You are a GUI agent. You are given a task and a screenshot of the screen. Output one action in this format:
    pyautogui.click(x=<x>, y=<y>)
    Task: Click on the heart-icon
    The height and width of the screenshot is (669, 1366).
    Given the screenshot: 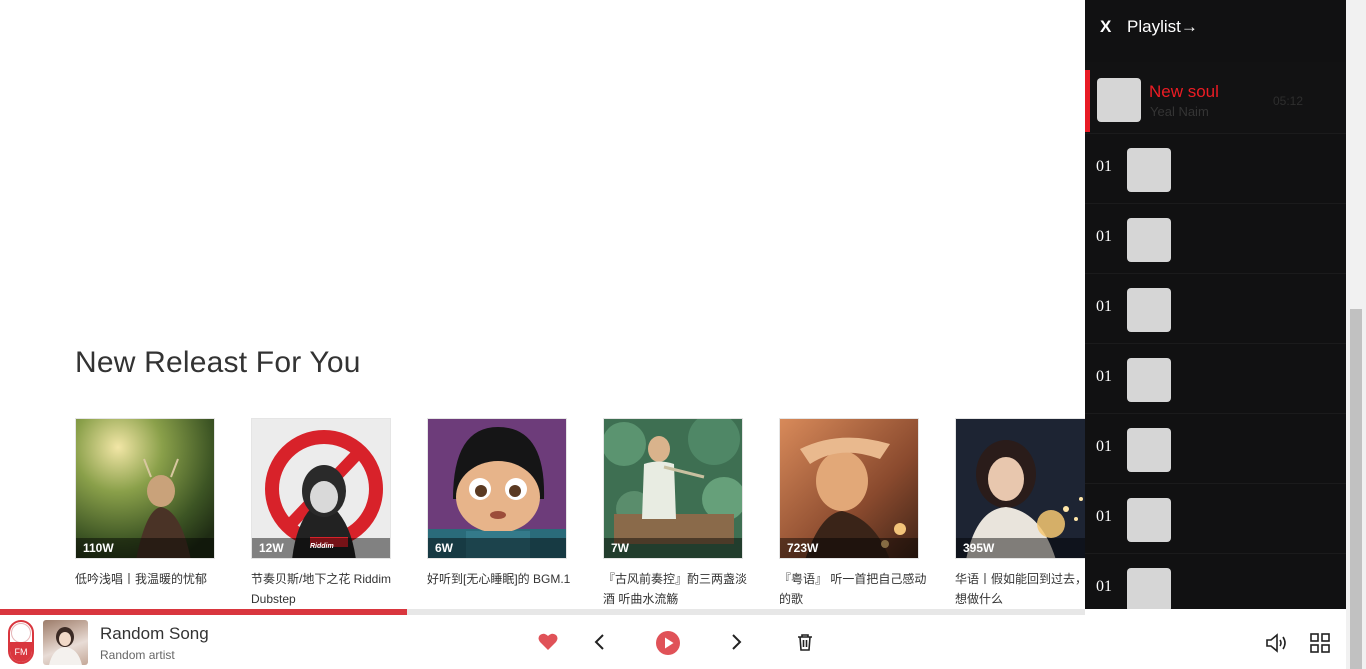 What is the action you would take?
    pyautogui.click(x=548, y=642)
    